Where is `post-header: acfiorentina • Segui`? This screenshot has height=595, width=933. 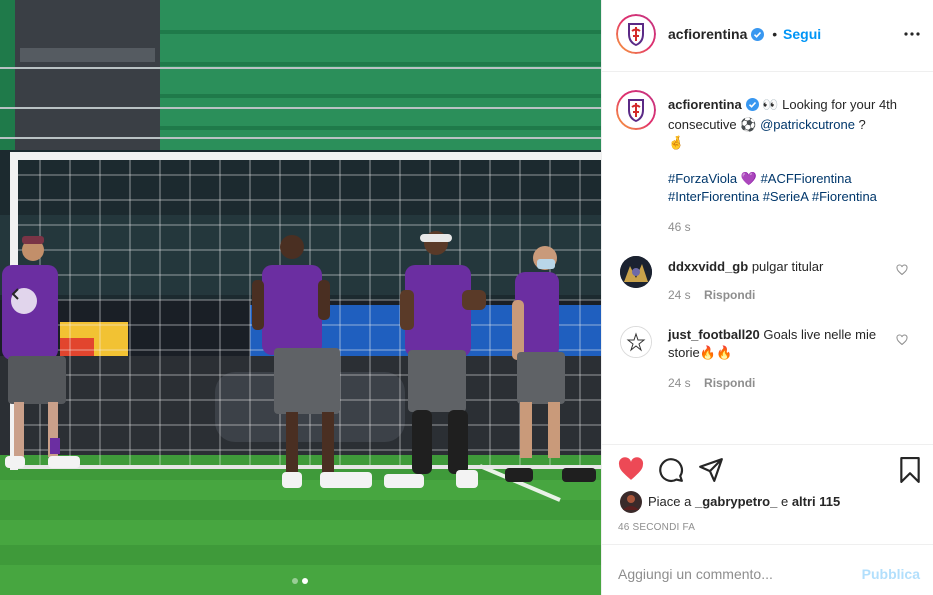 post-header: acfiorentina • Segui is located at coordinates (767, 36).